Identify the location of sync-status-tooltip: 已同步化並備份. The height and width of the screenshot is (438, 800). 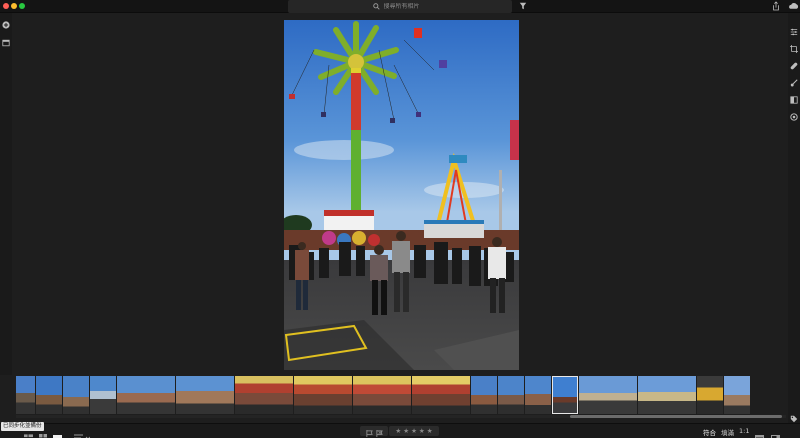
(22, 426).